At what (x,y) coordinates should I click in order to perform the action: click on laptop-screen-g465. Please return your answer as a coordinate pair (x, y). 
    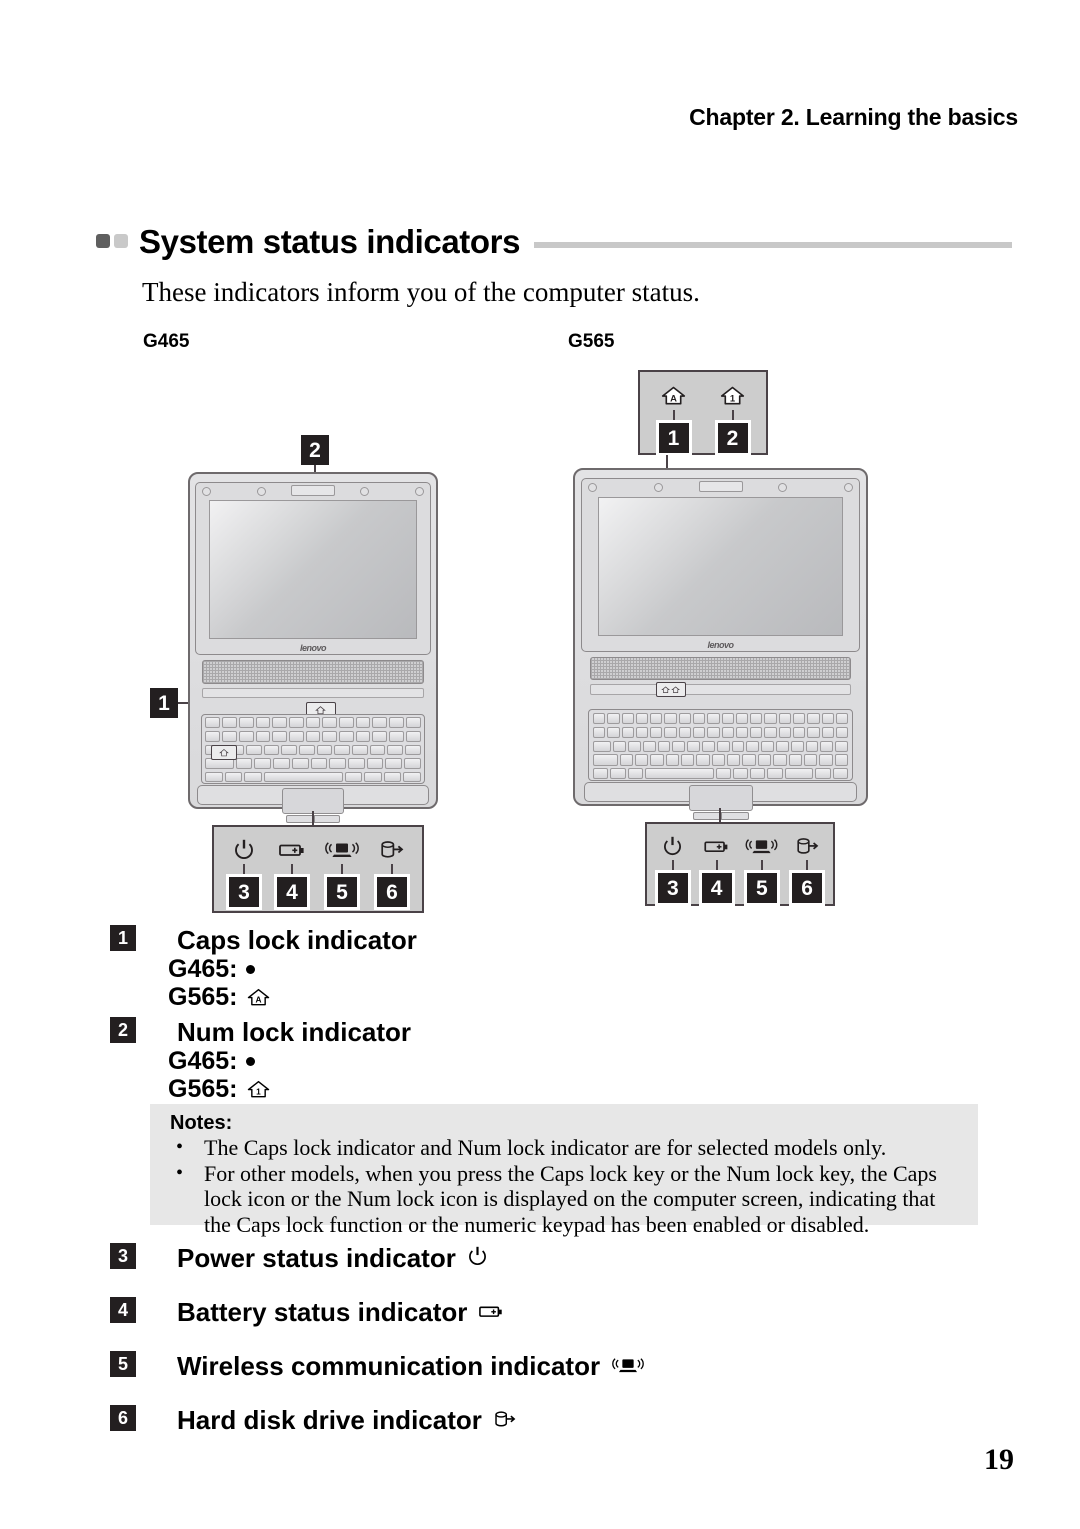
    Looking at the image, I should click on (313, 570).